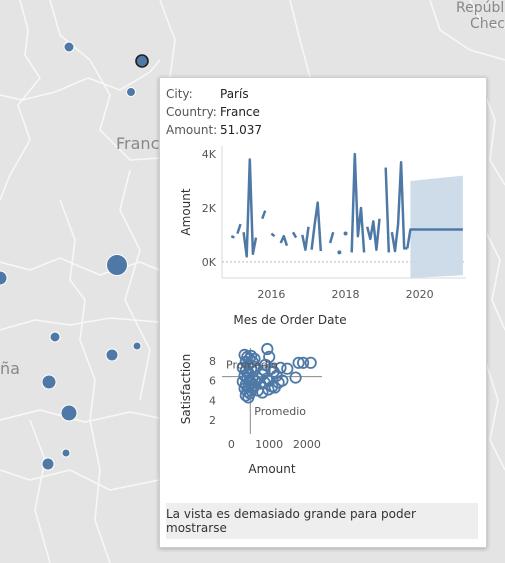 The width and height of the screenshot is (505, 563). Describe the element at coordinates (271, 469) in the screenshot. I see `x-axis-title: Amount` at that location.